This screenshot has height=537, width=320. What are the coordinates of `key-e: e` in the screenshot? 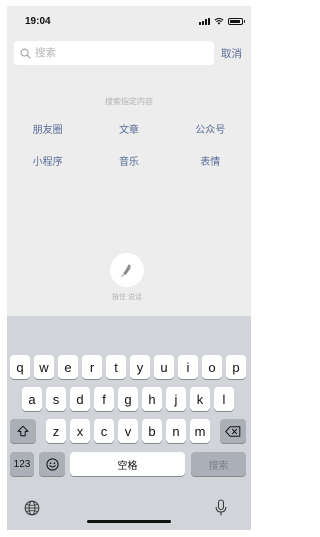 It's located at (68, 367).